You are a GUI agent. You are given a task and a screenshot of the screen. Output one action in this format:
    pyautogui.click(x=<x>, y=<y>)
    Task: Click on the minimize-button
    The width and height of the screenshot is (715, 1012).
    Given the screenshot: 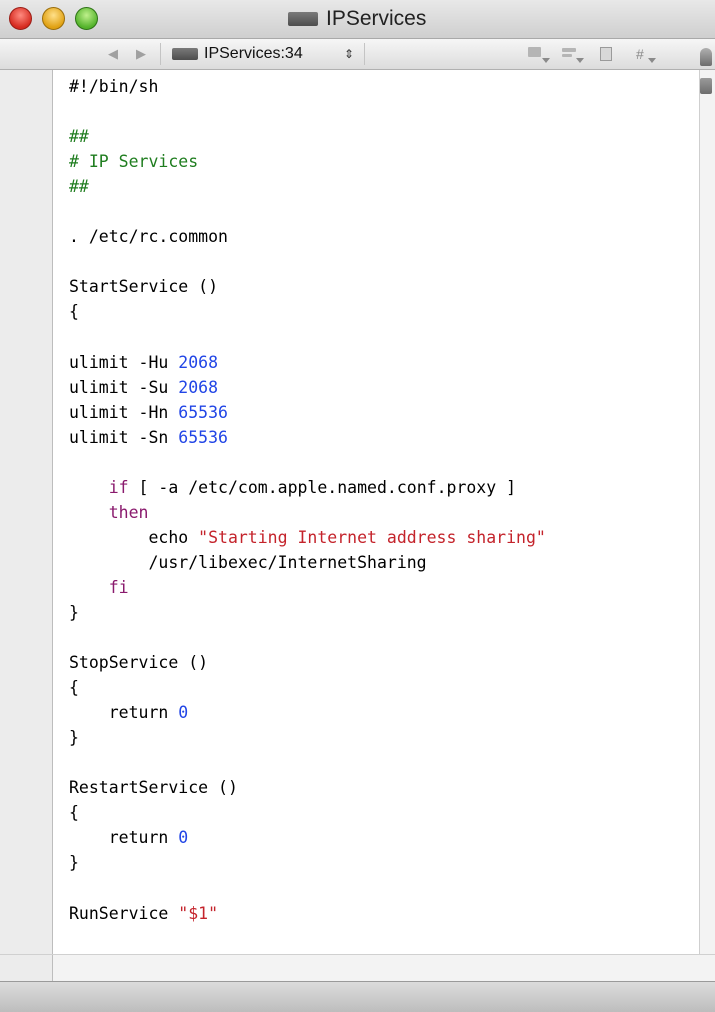 What is the action you would take?
    pyautogui.click(x=53, y=18)
    